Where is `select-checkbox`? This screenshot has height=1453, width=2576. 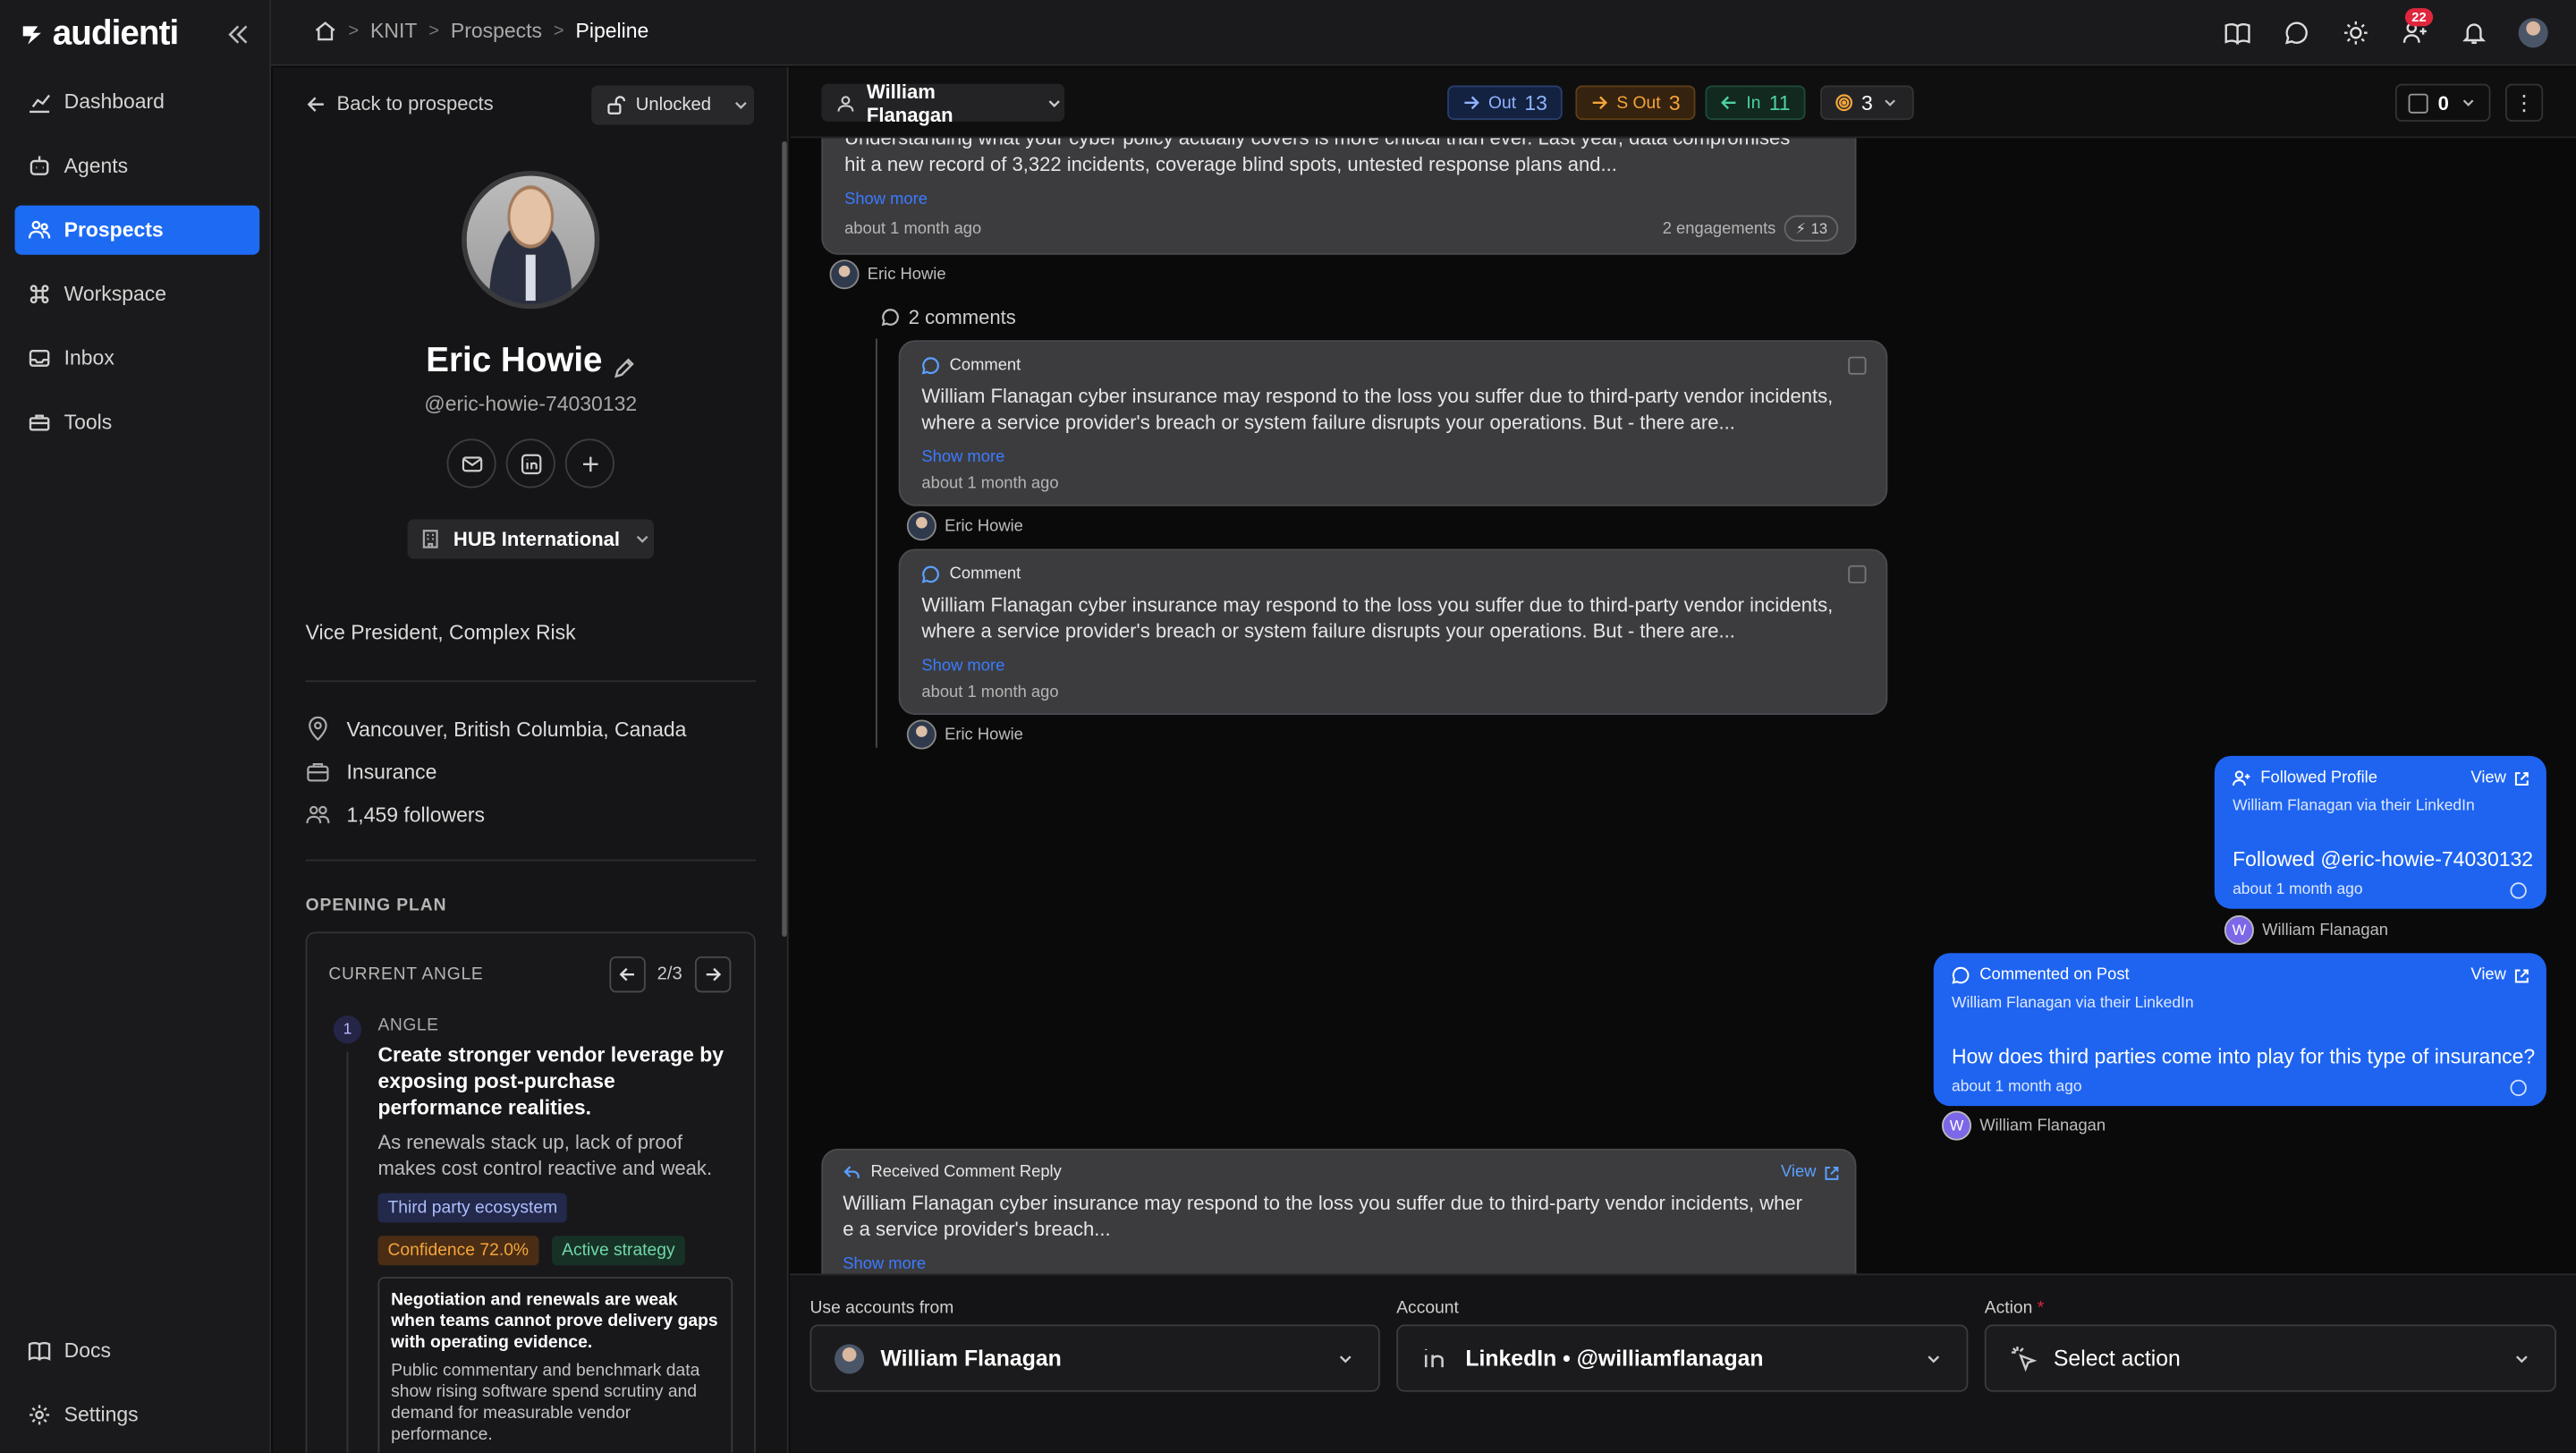
select-checkbox is located at coordinates (2418, 102).